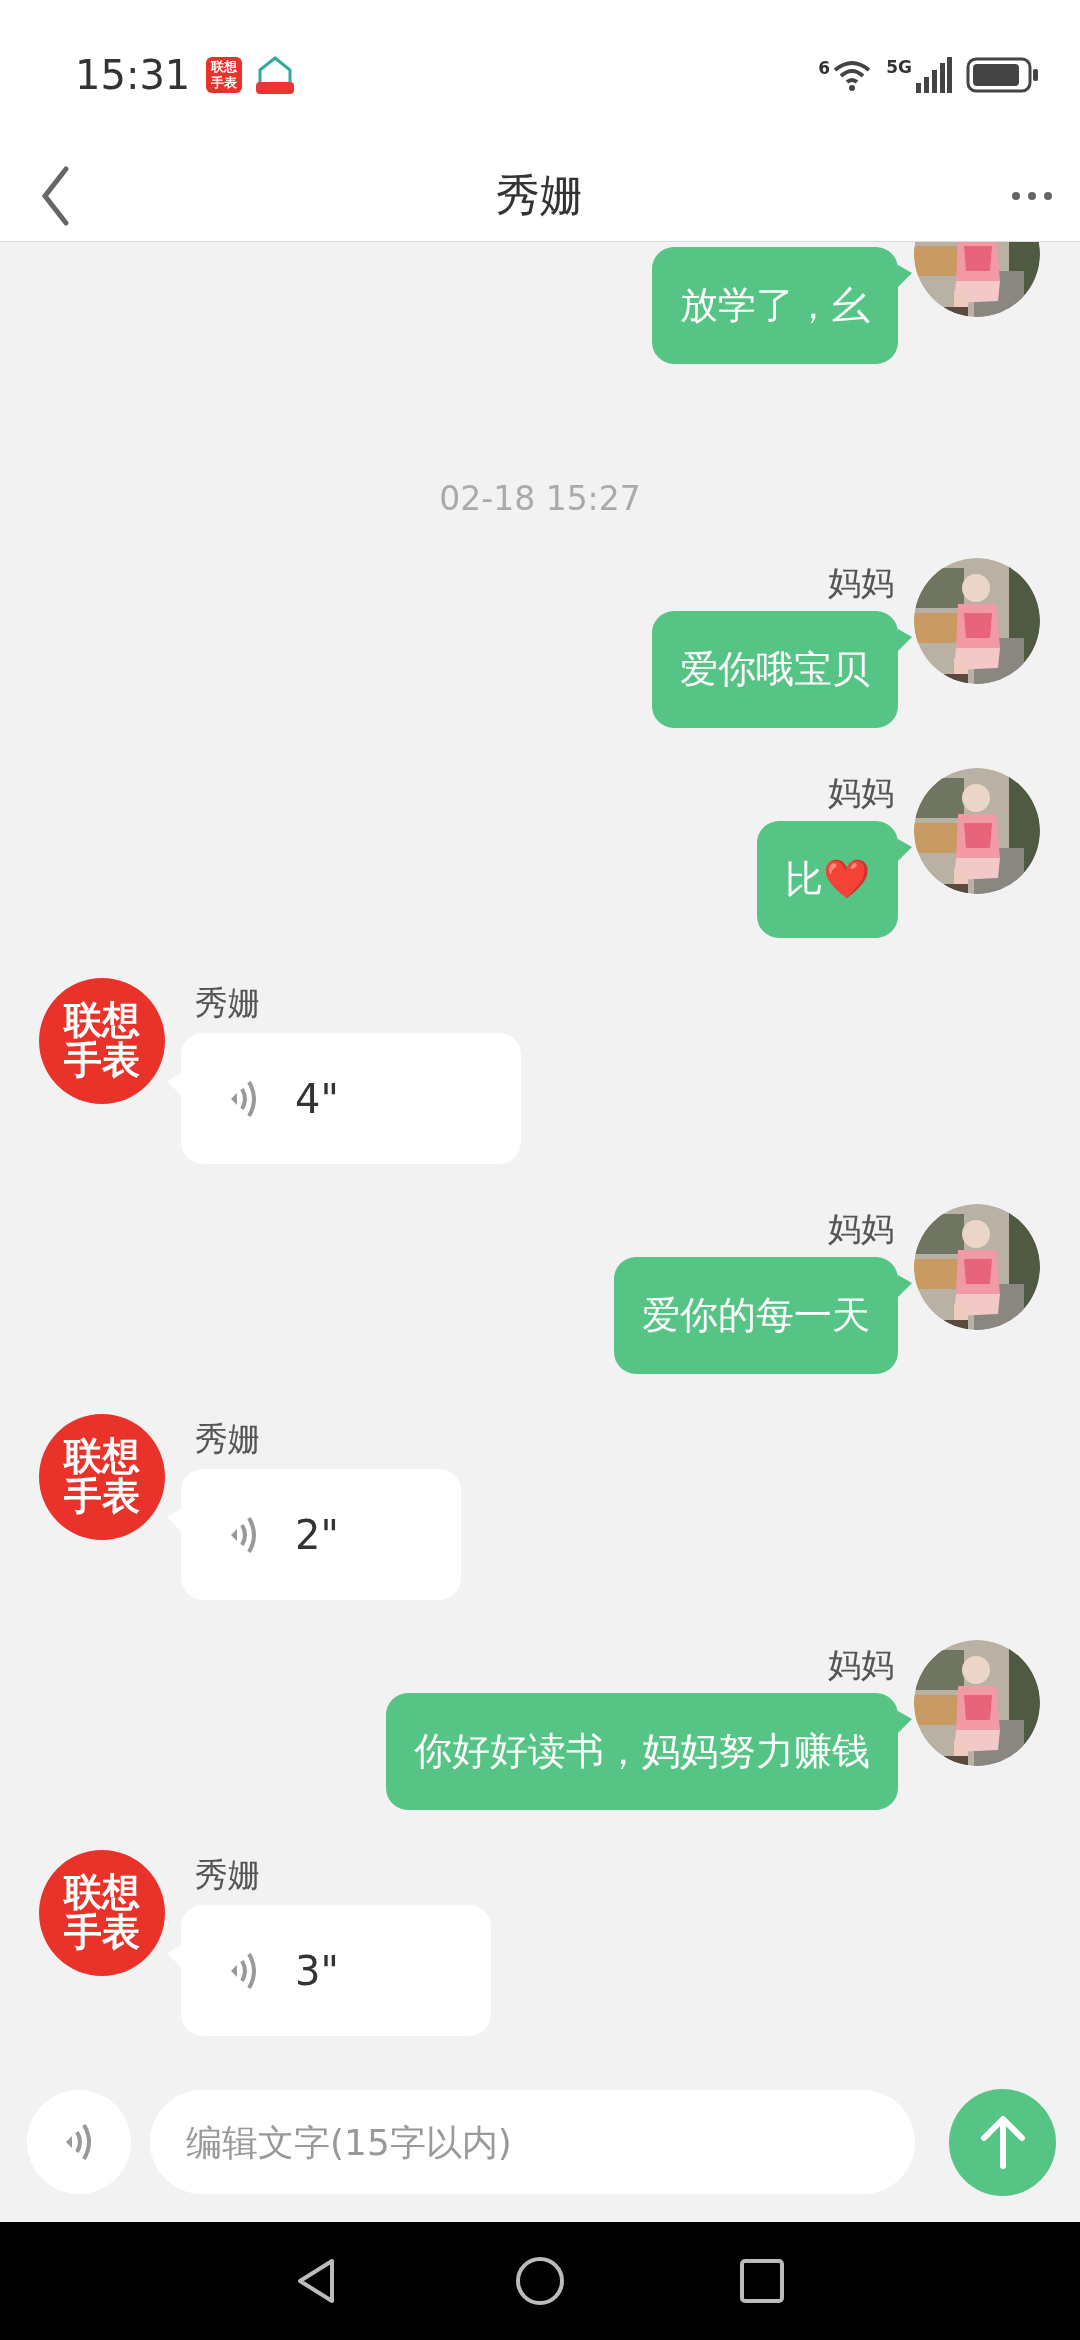 This screenshot has width=1080, height=2340. I want to click on home-nav-icon, so click(540, 2281).